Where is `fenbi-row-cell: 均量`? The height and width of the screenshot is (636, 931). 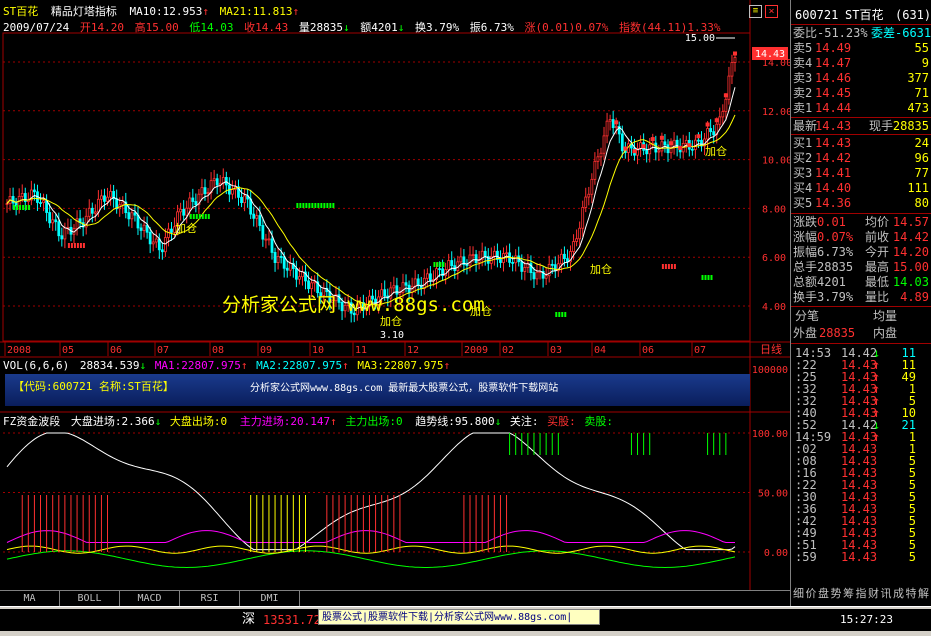 fenbi-row-cell: 均量 is located at coordinates (885, 316).